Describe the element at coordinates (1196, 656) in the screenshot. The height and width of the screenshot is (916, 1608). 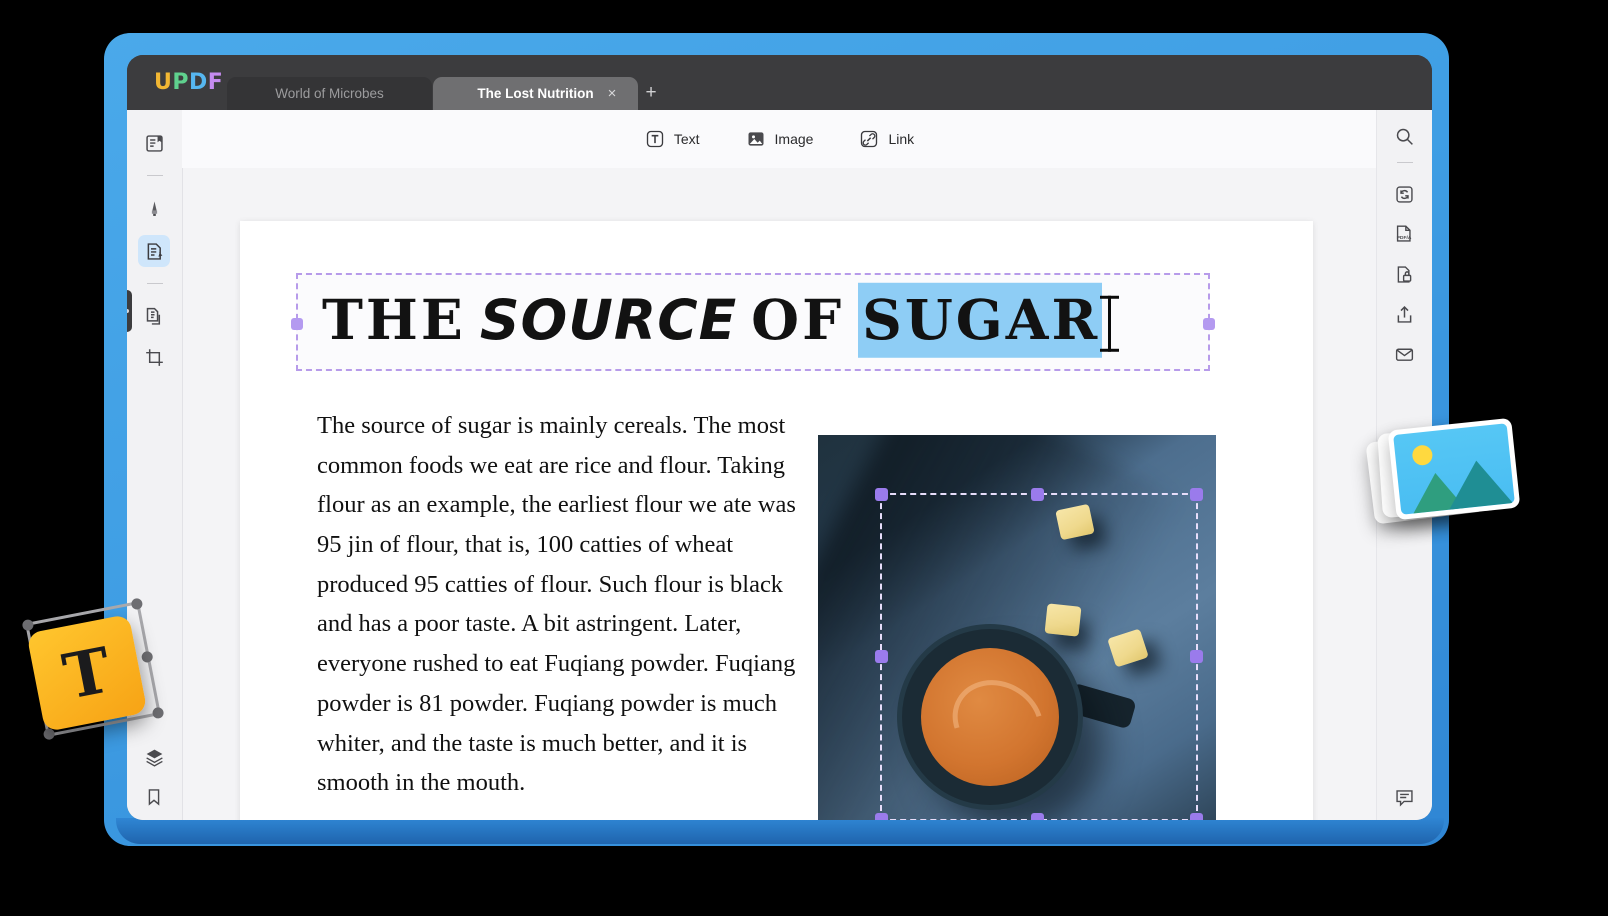
I see `image-handle-middle-right` at that location.